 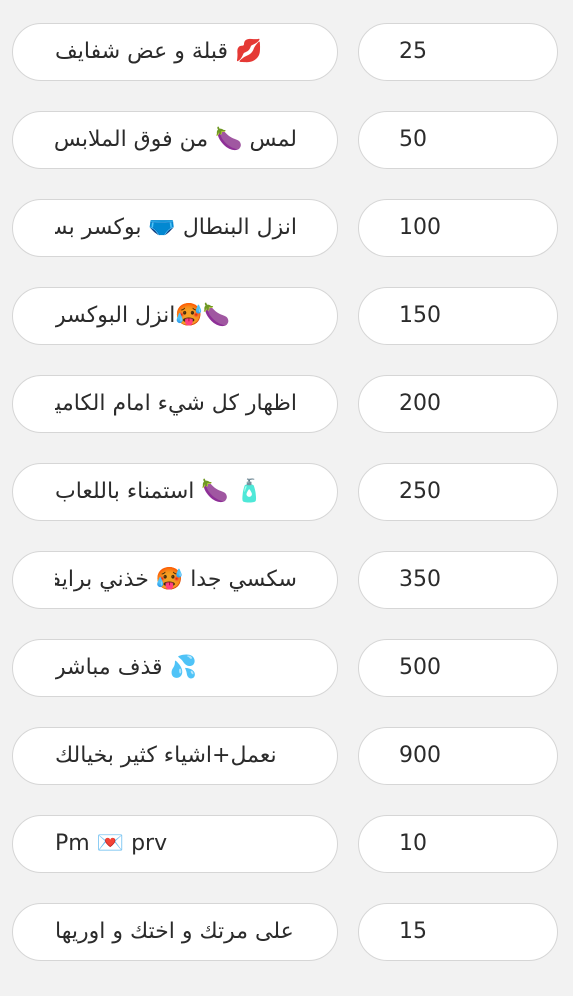 I want to click on item-value-field: 900, so click(x=458, y=756).